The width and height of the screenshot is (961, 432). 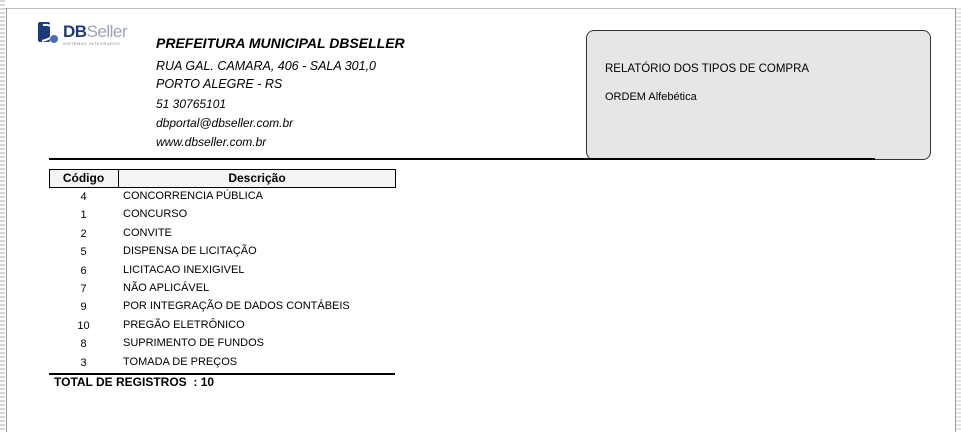 I want to click on row-description: CONCORRENCIA PÚBLICA, so click(x=193, y=196).